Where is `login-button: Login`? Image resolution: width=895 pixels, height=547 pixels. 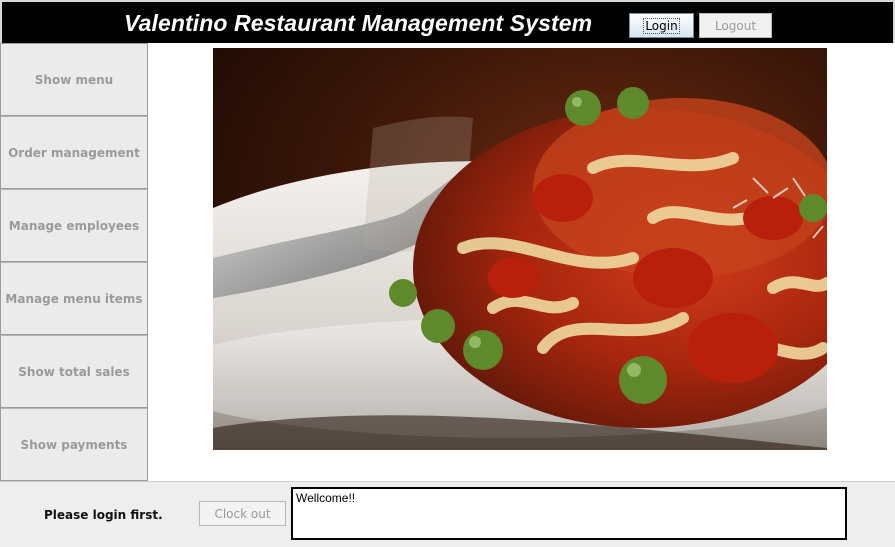
login-button: Login is located at coordinates (661, 25).